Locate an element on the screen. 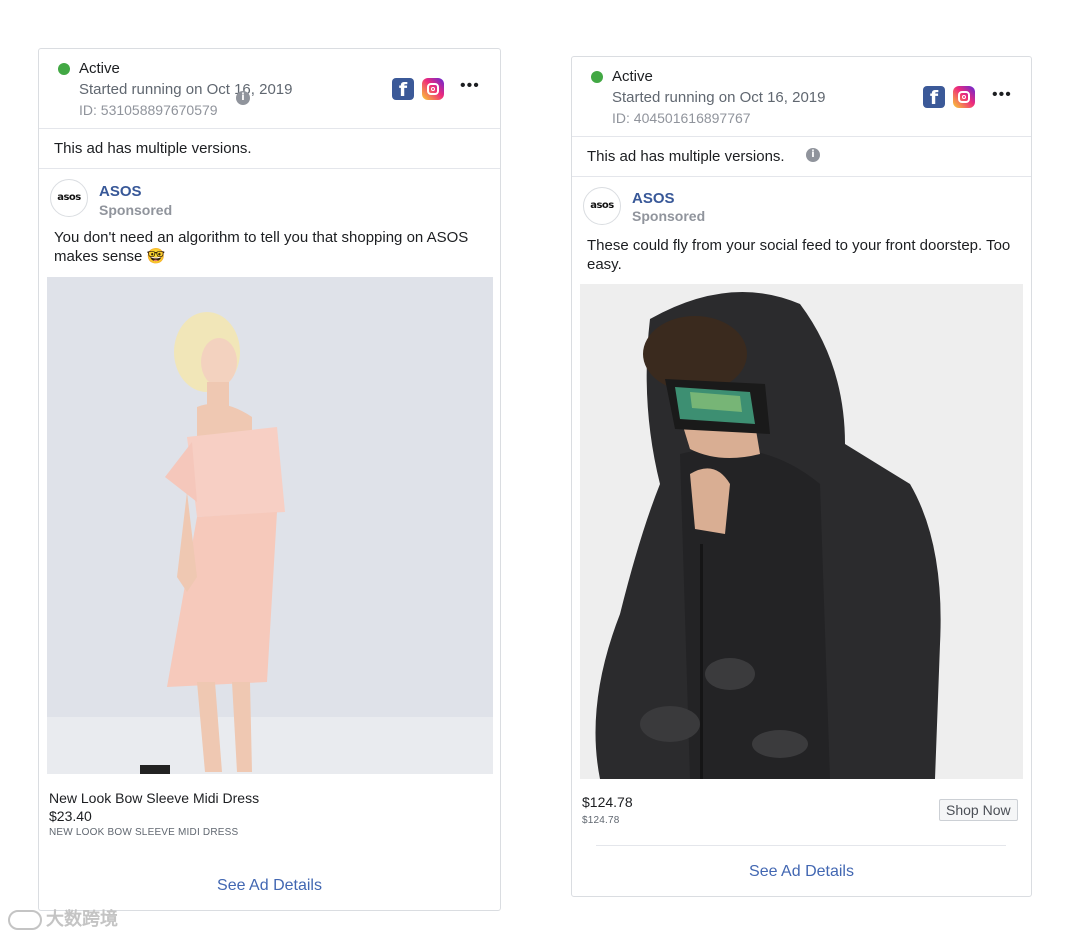  versions-notice: This ad has multiple versions. i is located at coordinates (269, 130).